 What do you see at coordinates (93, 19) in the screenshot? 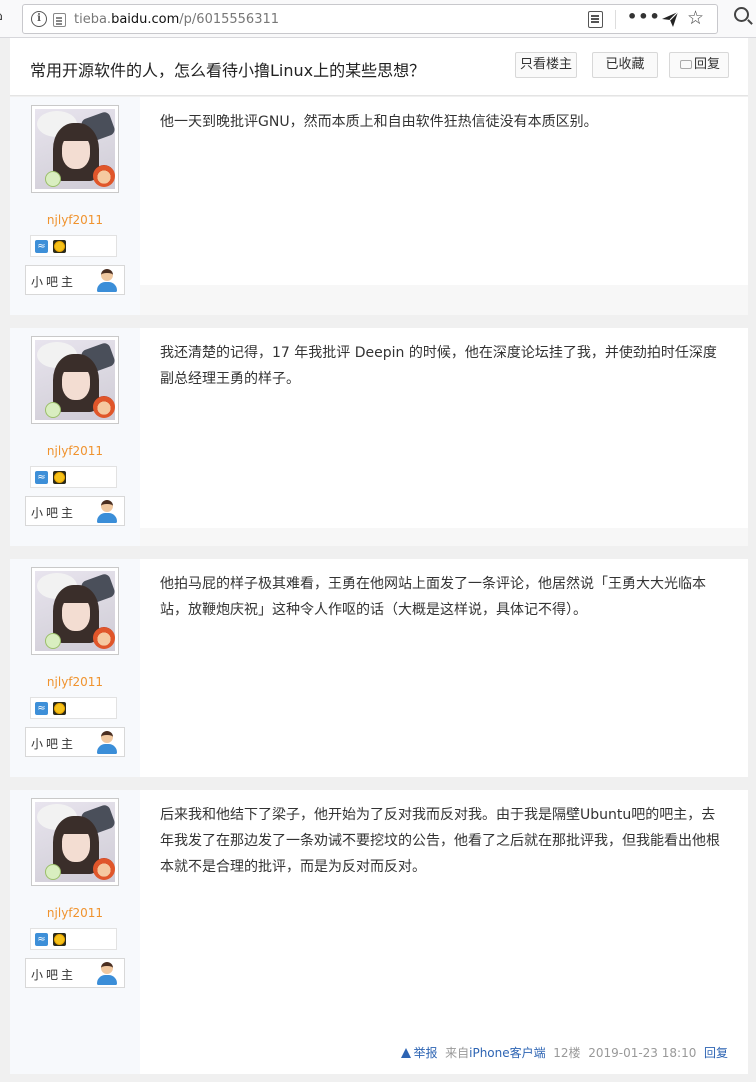
I see `url-prefix: tieba.` at bounding box center [93, 19].